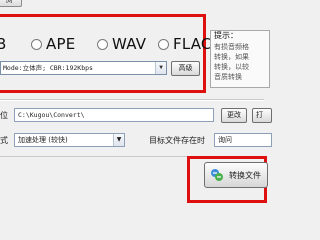 The image size is (320, 240). I want to click on tip-line: 转换，如果, so click(231, 57).